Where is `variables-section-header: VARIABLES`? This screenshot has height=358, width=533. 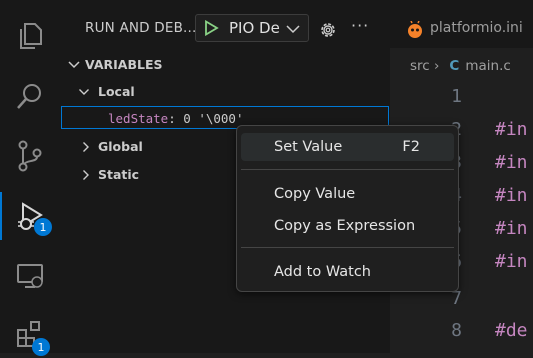
variables-section-header: VARIABLES is located at coordinates (225, 65).